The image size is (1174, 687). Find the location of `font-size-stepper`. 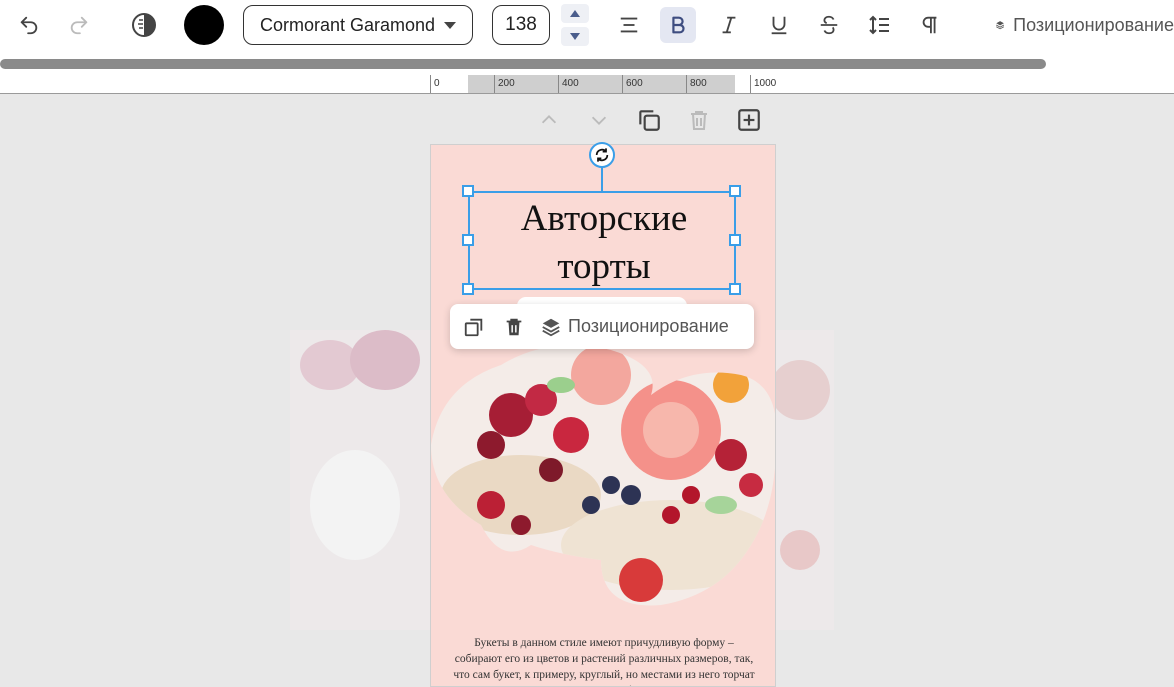

font-size-stepper is located at coordinates (575, 25).